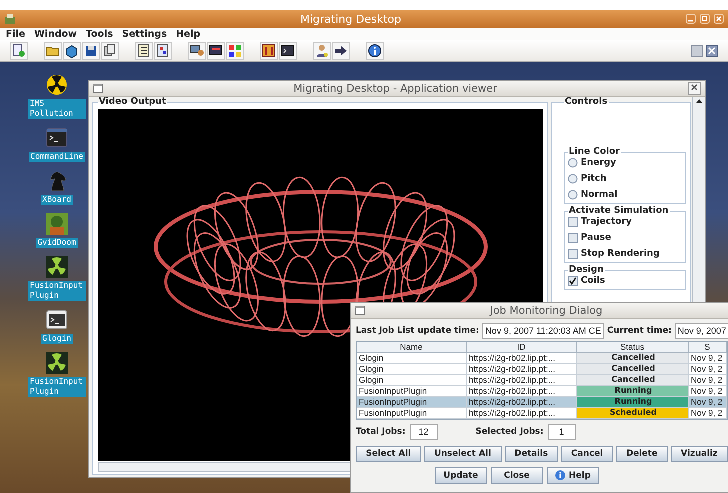  I want to click on status-cell: Scheduled, so click(633, 413).